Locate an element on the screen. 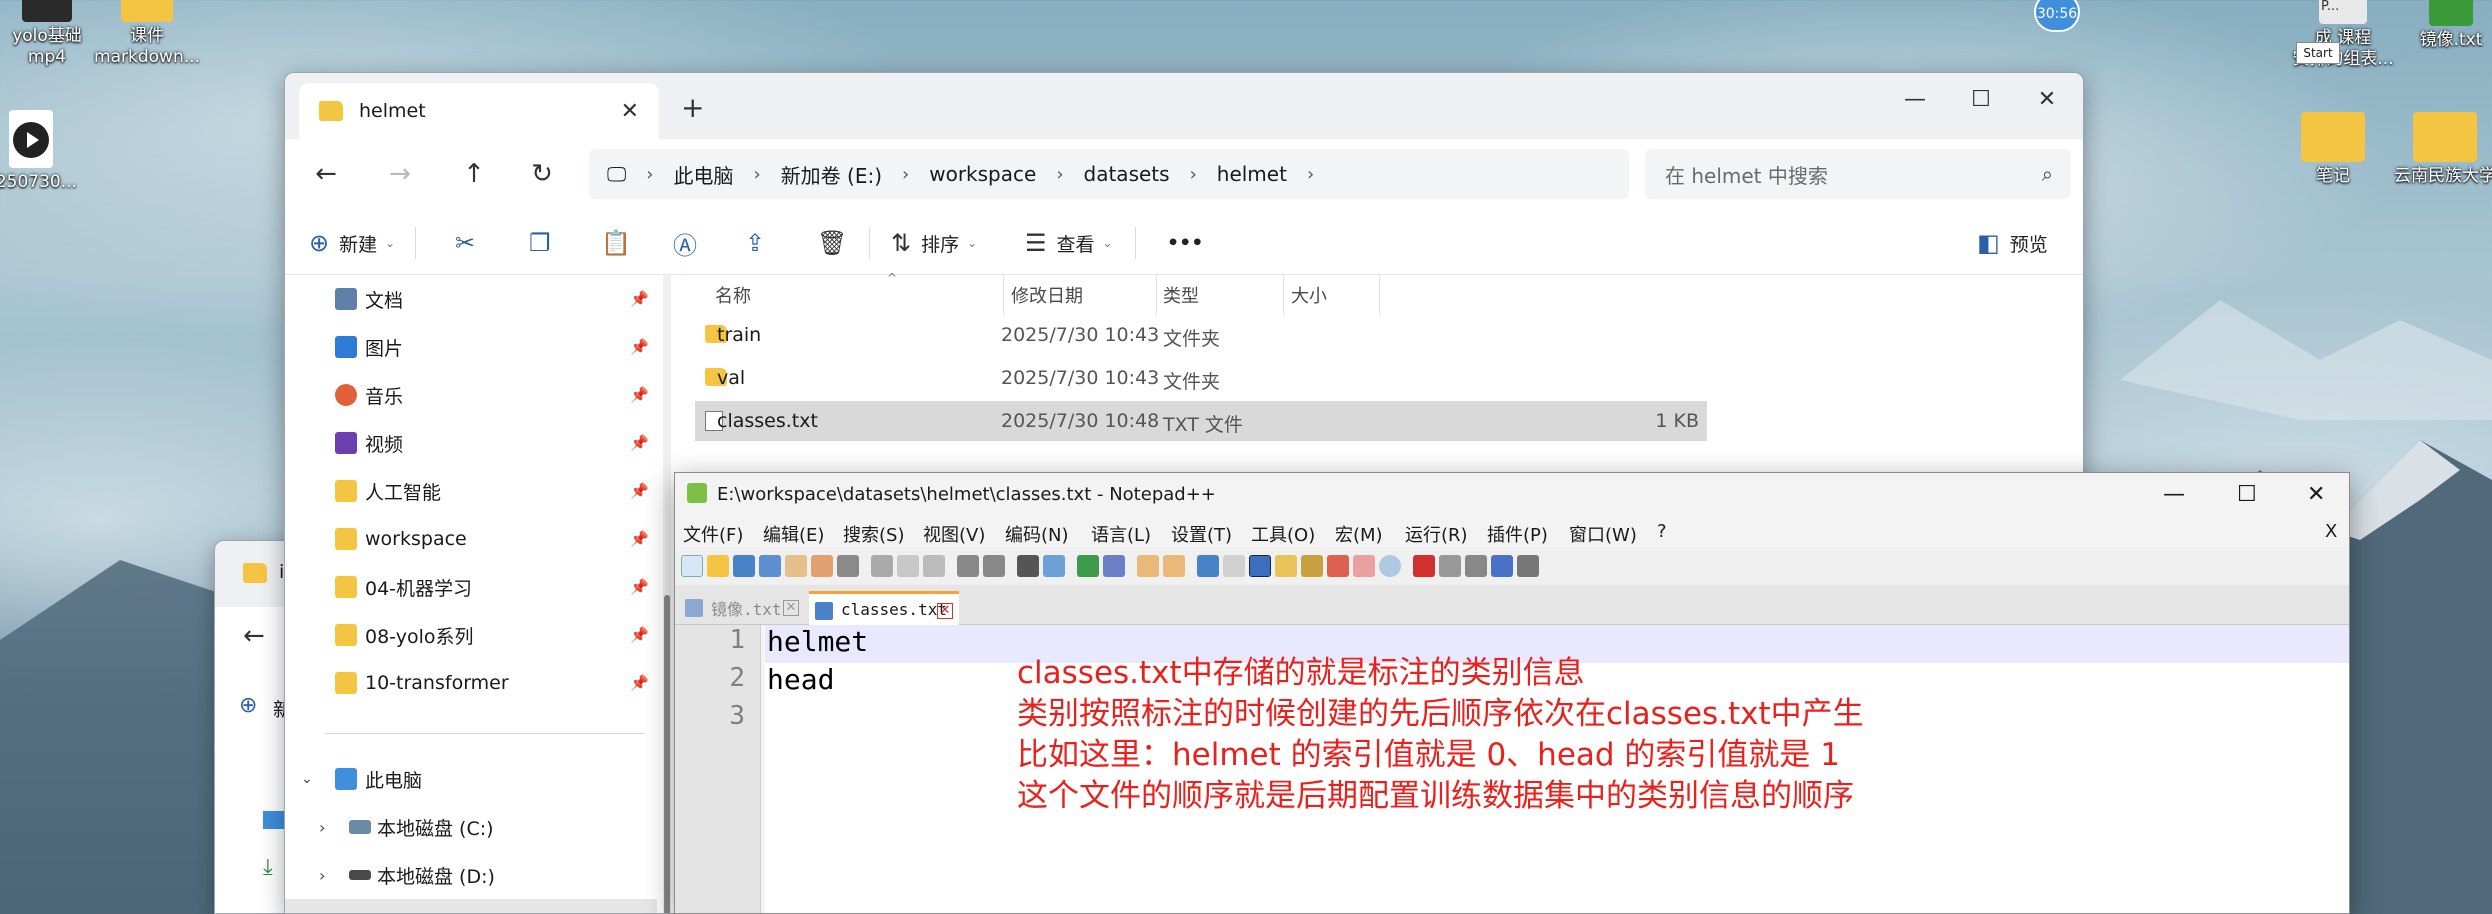 The image size is (2492, 914). menu-window: 窗口(W) is located at coordinates (1603, 534).